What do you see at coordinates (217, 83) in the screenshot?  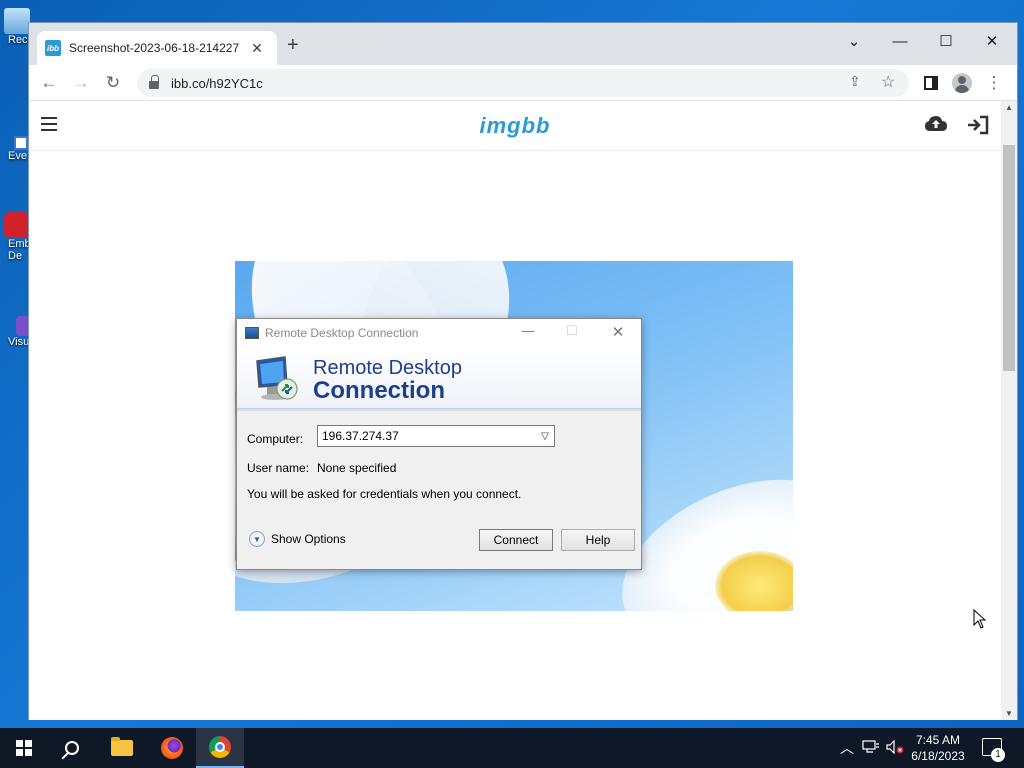 I see `url-text: ibb.co/h92YC1c` at bounding box center [217, 83].